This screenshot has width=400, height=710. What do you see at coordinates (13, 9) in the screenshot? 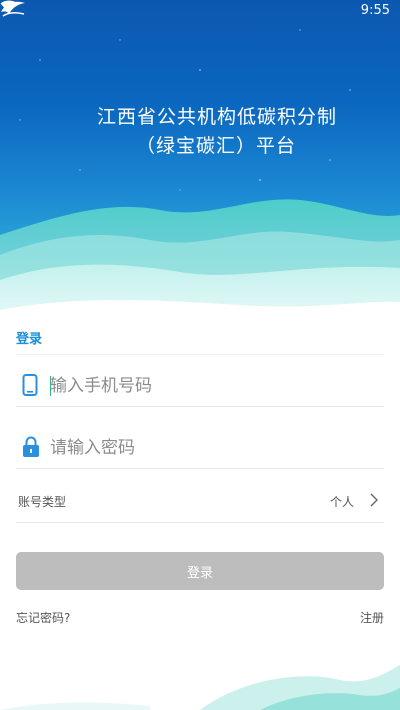
I see `leaf-logo-icon` at bounding box center [13, 9].